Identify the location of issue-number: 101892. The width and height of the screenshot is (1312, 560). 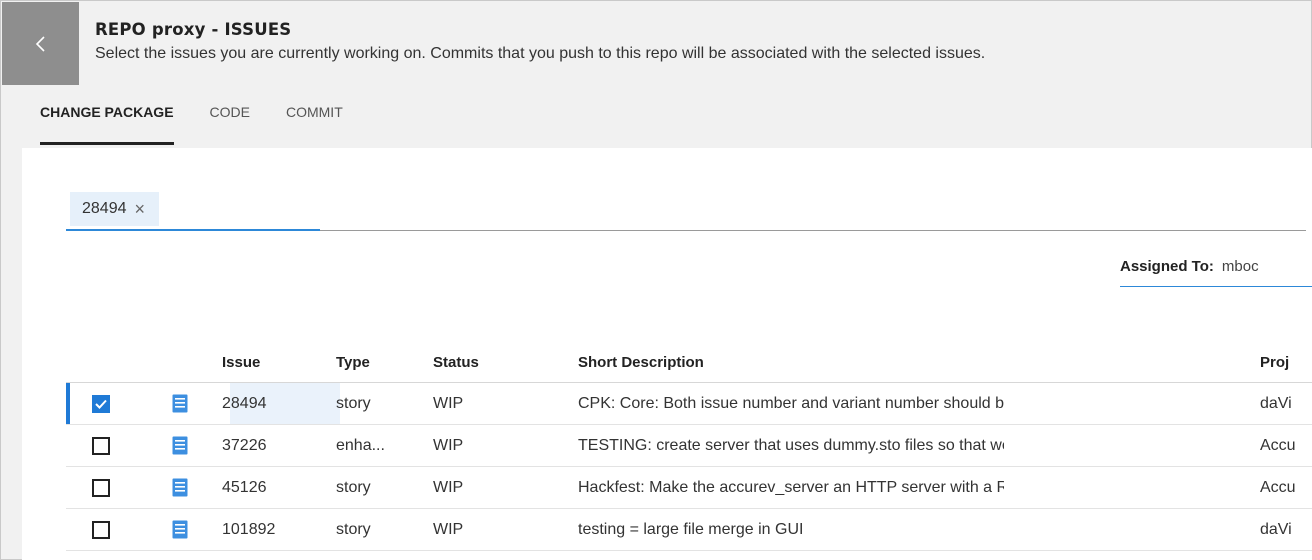
(249, 529).